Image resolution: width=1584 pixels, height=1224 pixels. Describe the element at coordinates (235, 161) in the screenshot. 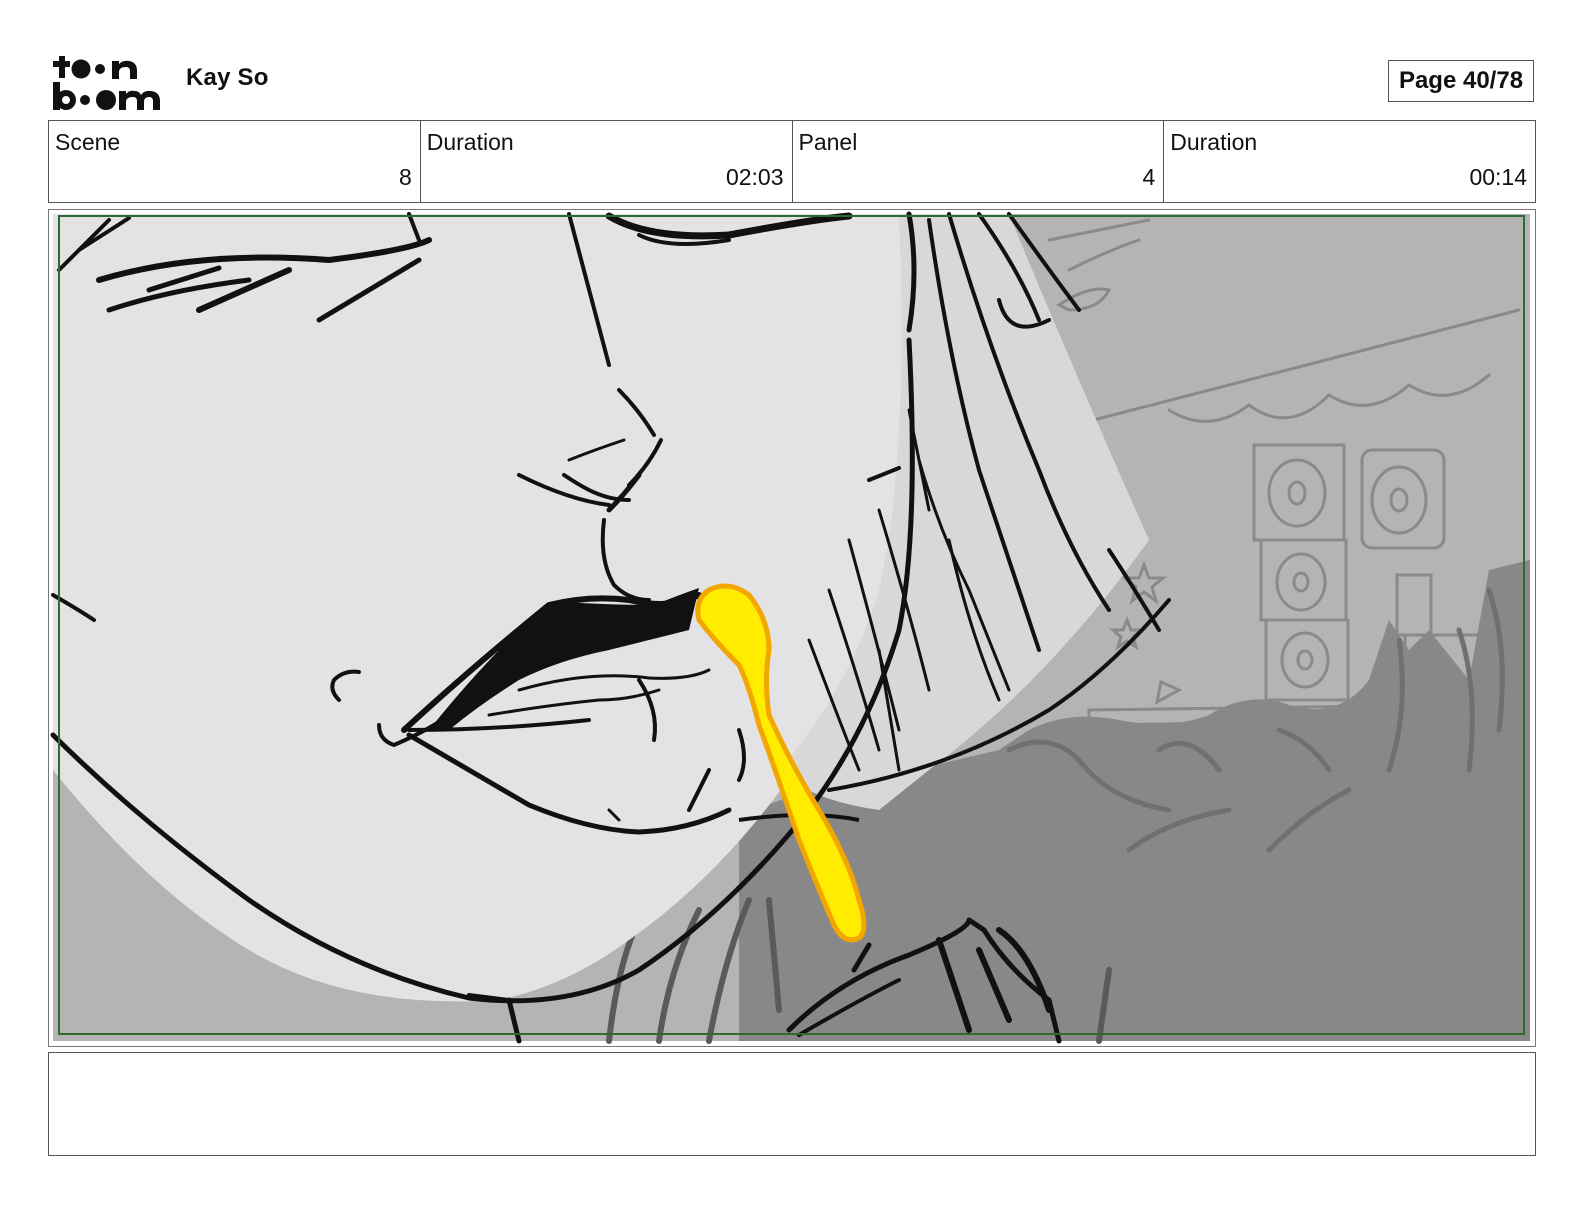

I see `scene-cell: Scene 8` at that location.